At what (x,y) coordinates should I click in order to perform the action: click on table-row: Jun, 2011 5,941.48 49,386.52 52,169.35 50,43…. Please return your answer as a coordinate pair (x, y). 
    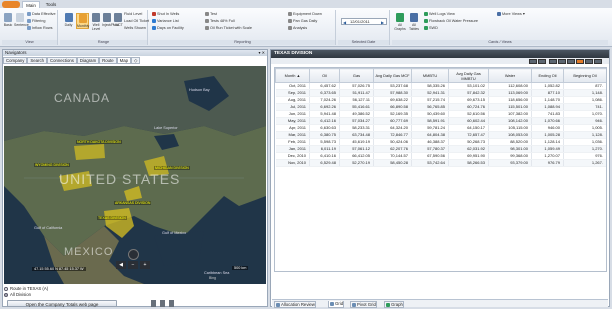
    Looking at the image, I should click on (440, 114).